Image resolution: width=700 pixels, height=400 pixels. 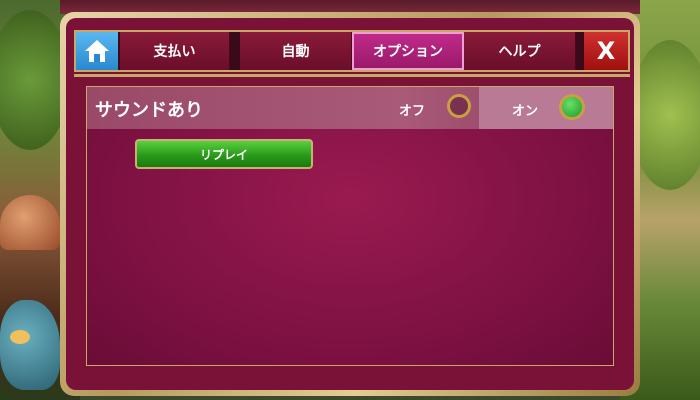 What do you see at coordinates (572, 107) in the screenshot?
I see `sound-on-radio` at bounding box center [572, 107].